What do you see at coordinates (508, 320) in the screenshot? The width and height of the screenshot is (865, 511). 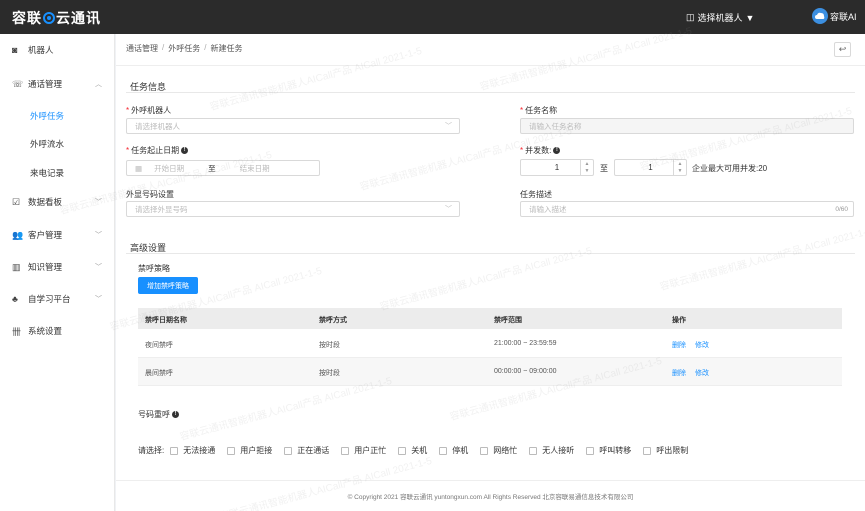 I see `column-header: 禁呼范围` at bounding box center [508, 320].